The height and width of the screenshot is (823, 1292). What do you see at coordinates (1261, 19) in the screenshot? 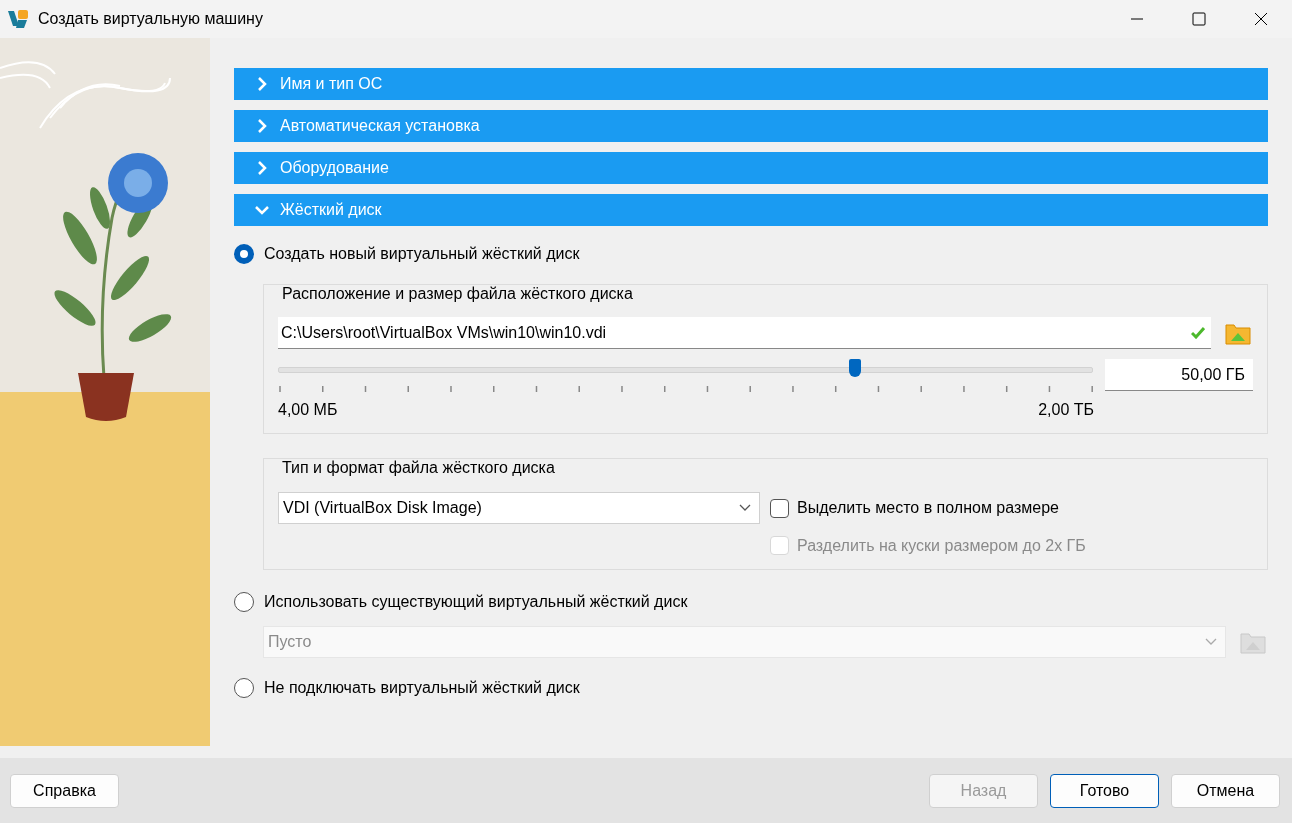
I see `close-icon` at bounding box center [1261, 19].